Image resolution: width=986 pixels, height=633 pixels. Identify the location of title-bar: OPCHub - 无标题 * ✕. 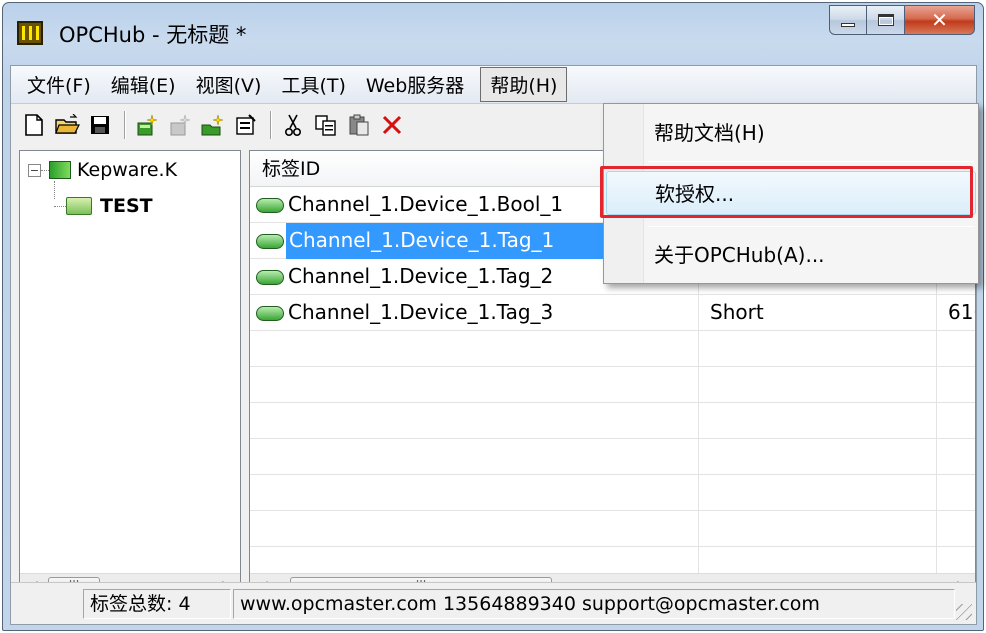
(493, 34).